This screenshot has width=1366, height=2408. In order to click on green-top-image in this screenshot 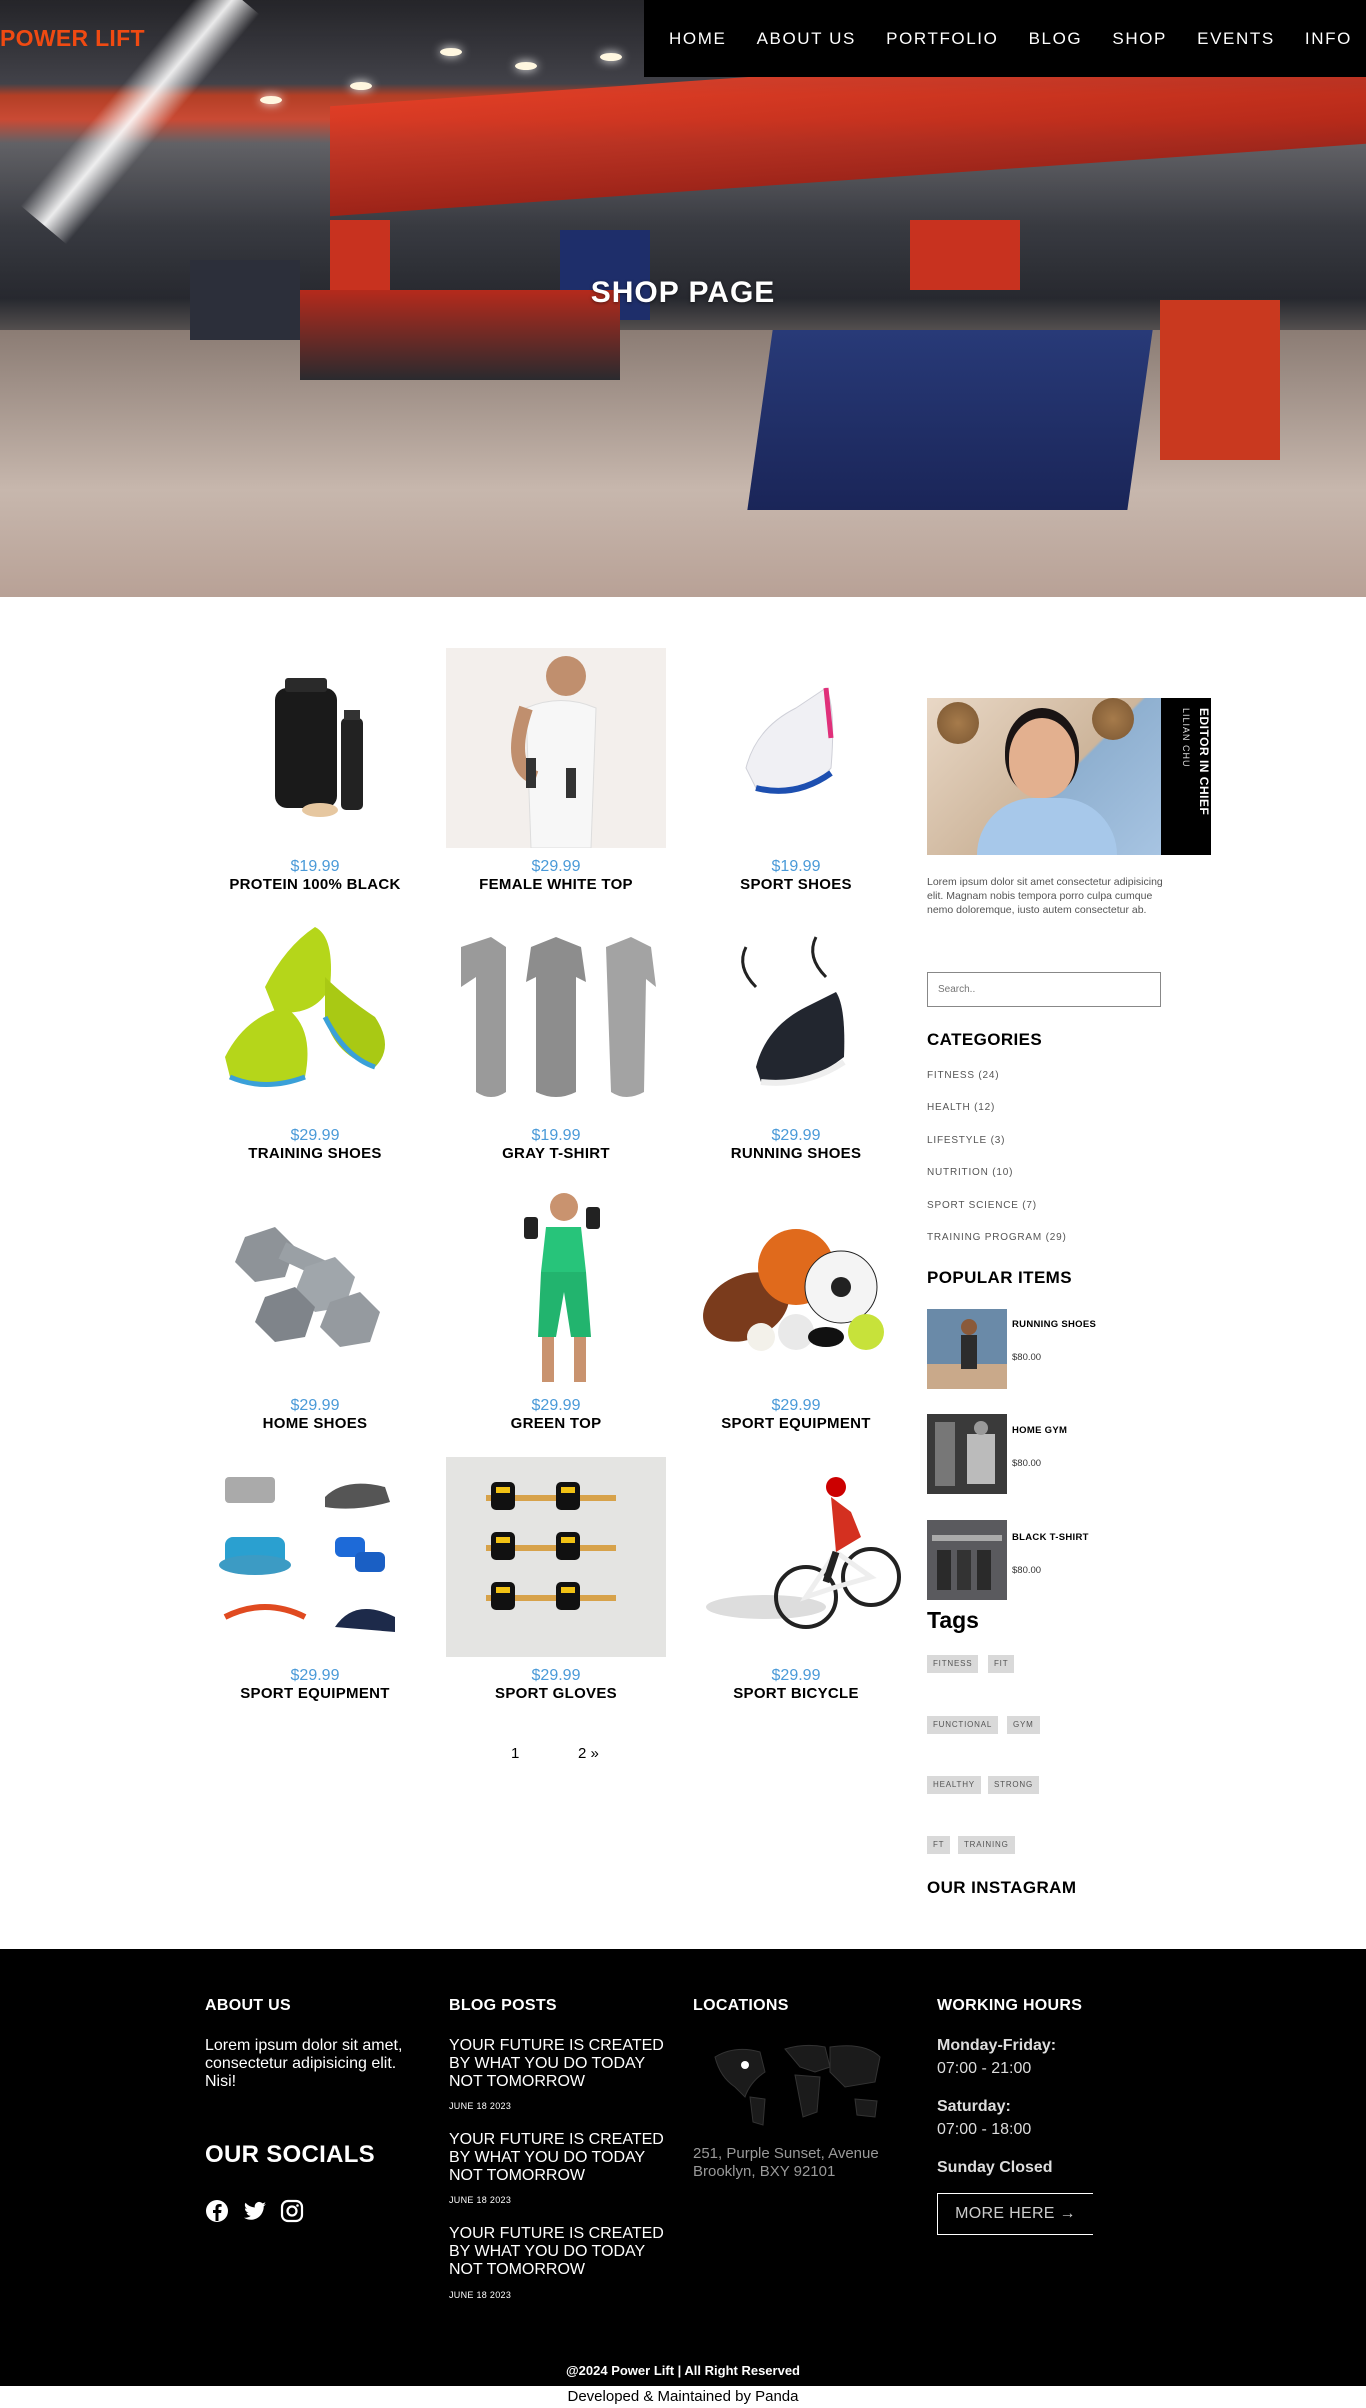, I will do `click(556, 1287)`.